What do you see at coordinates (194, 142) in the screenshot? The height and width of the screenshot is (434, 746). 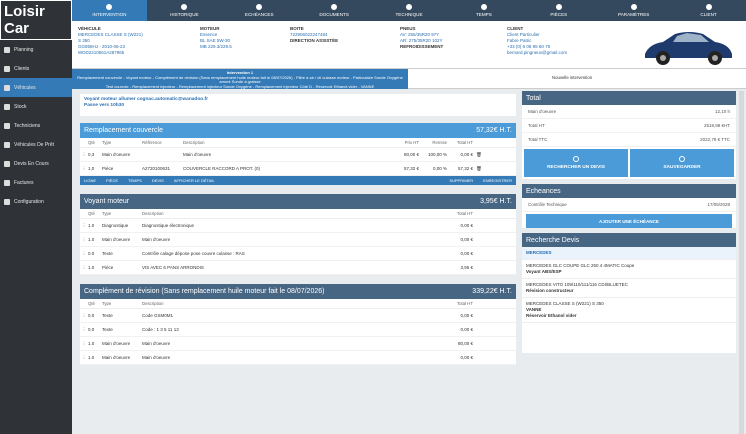 I see `column-header: Description` at bounding box center [194, 142].